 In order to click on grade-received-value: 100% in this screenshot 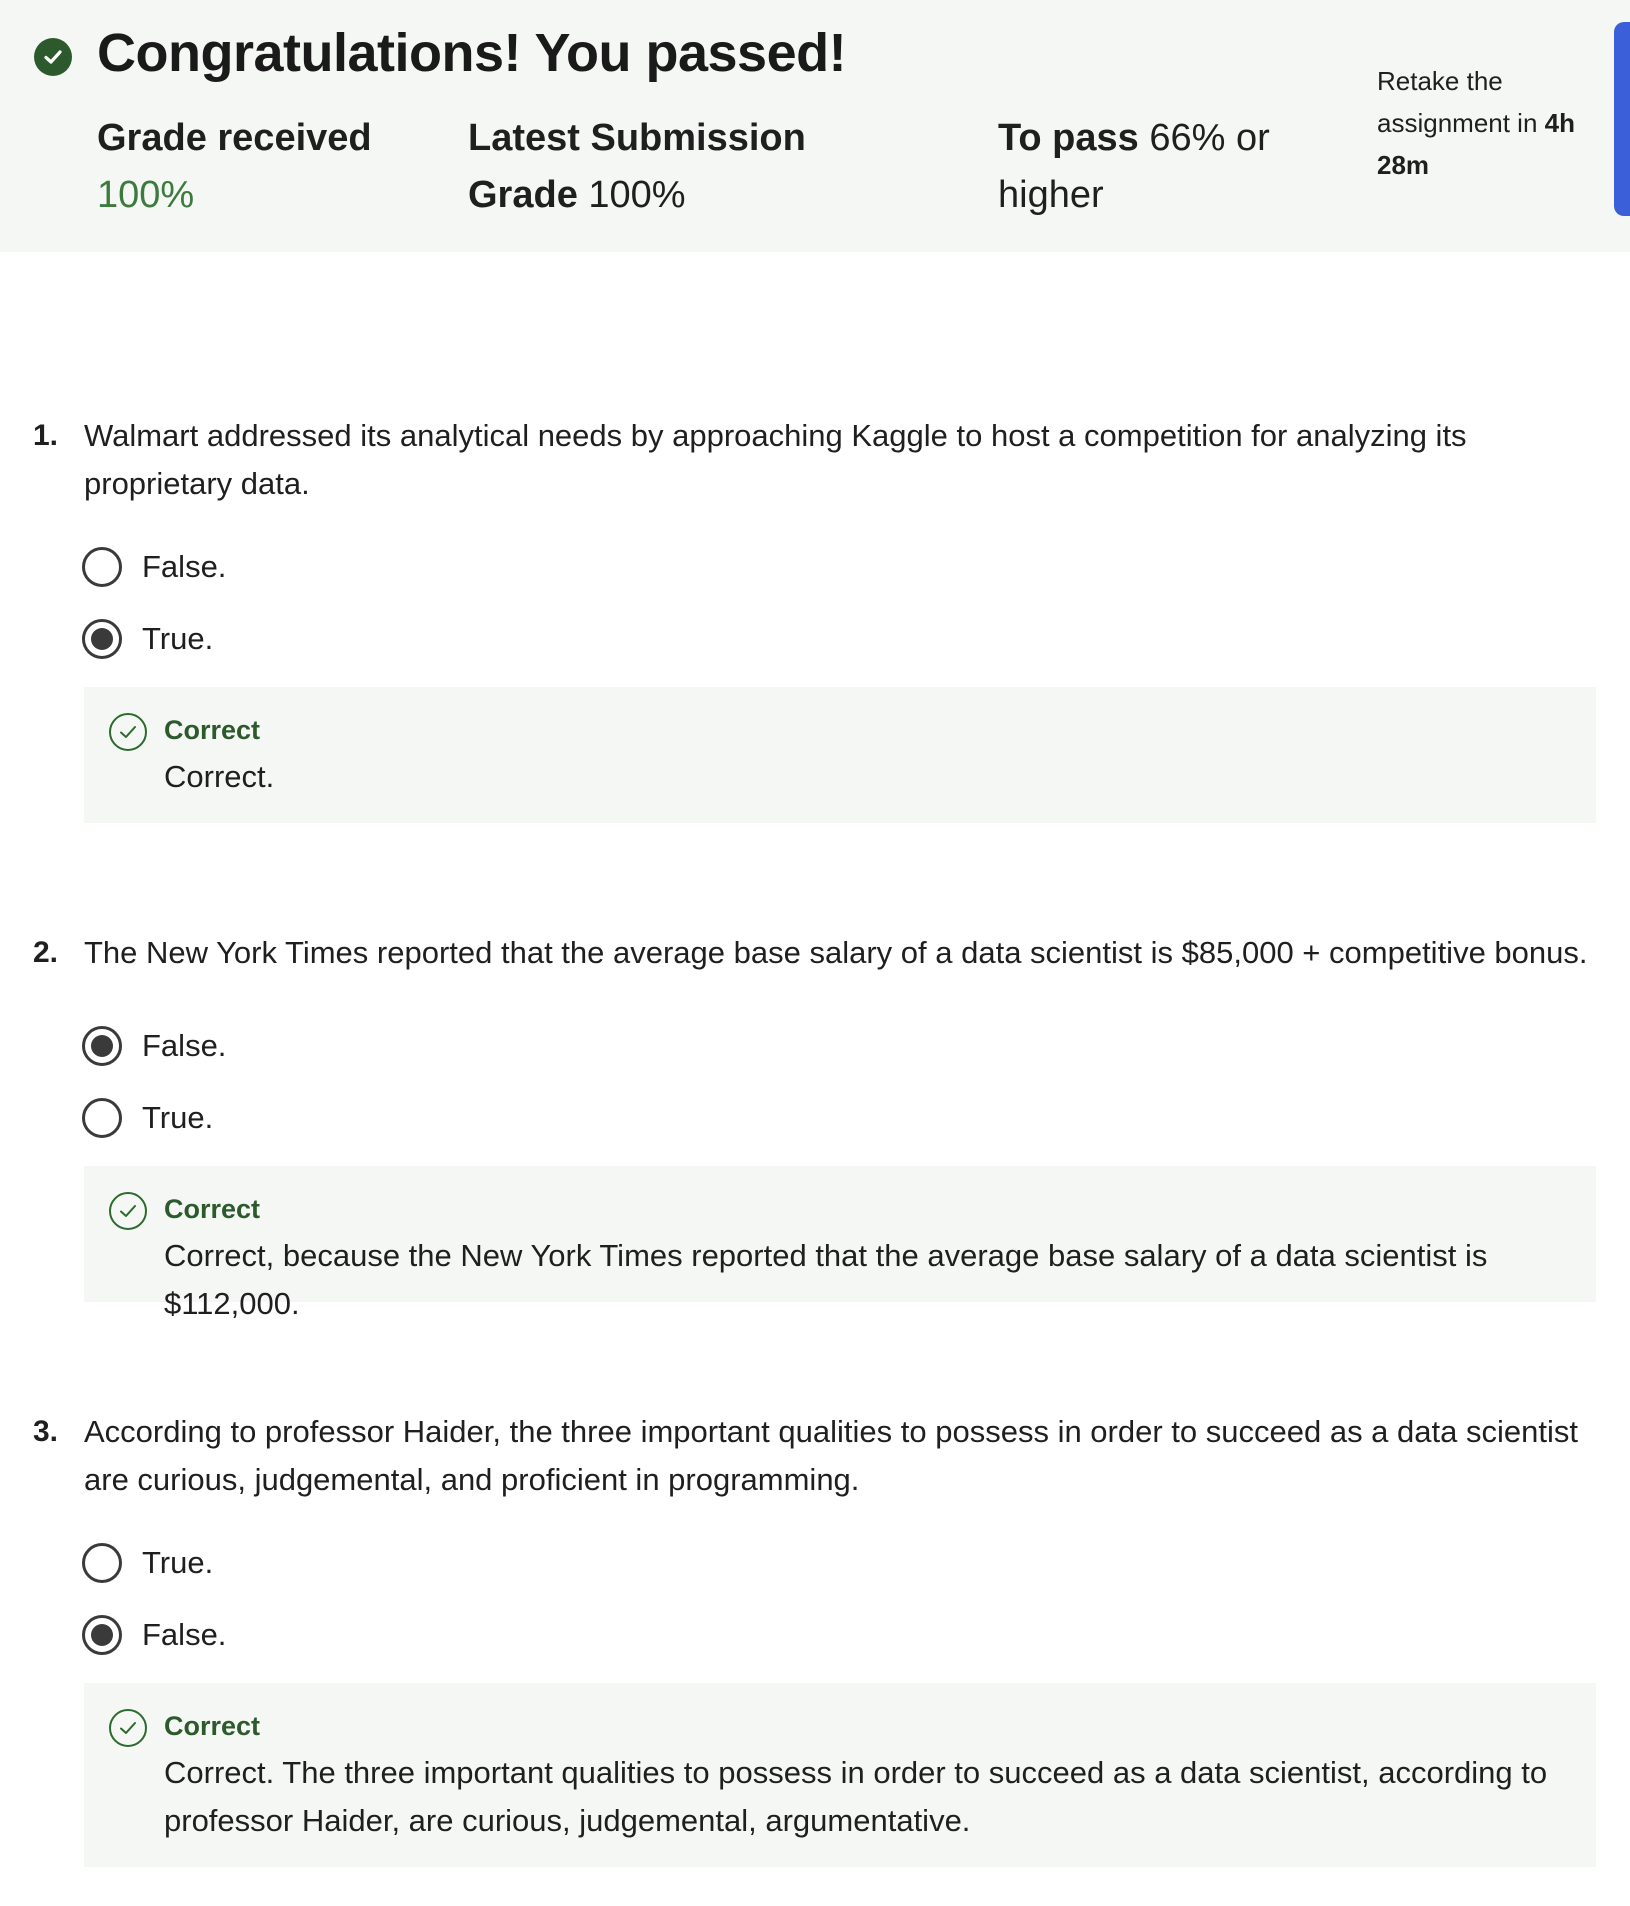, I will do `click(146, 195)`.